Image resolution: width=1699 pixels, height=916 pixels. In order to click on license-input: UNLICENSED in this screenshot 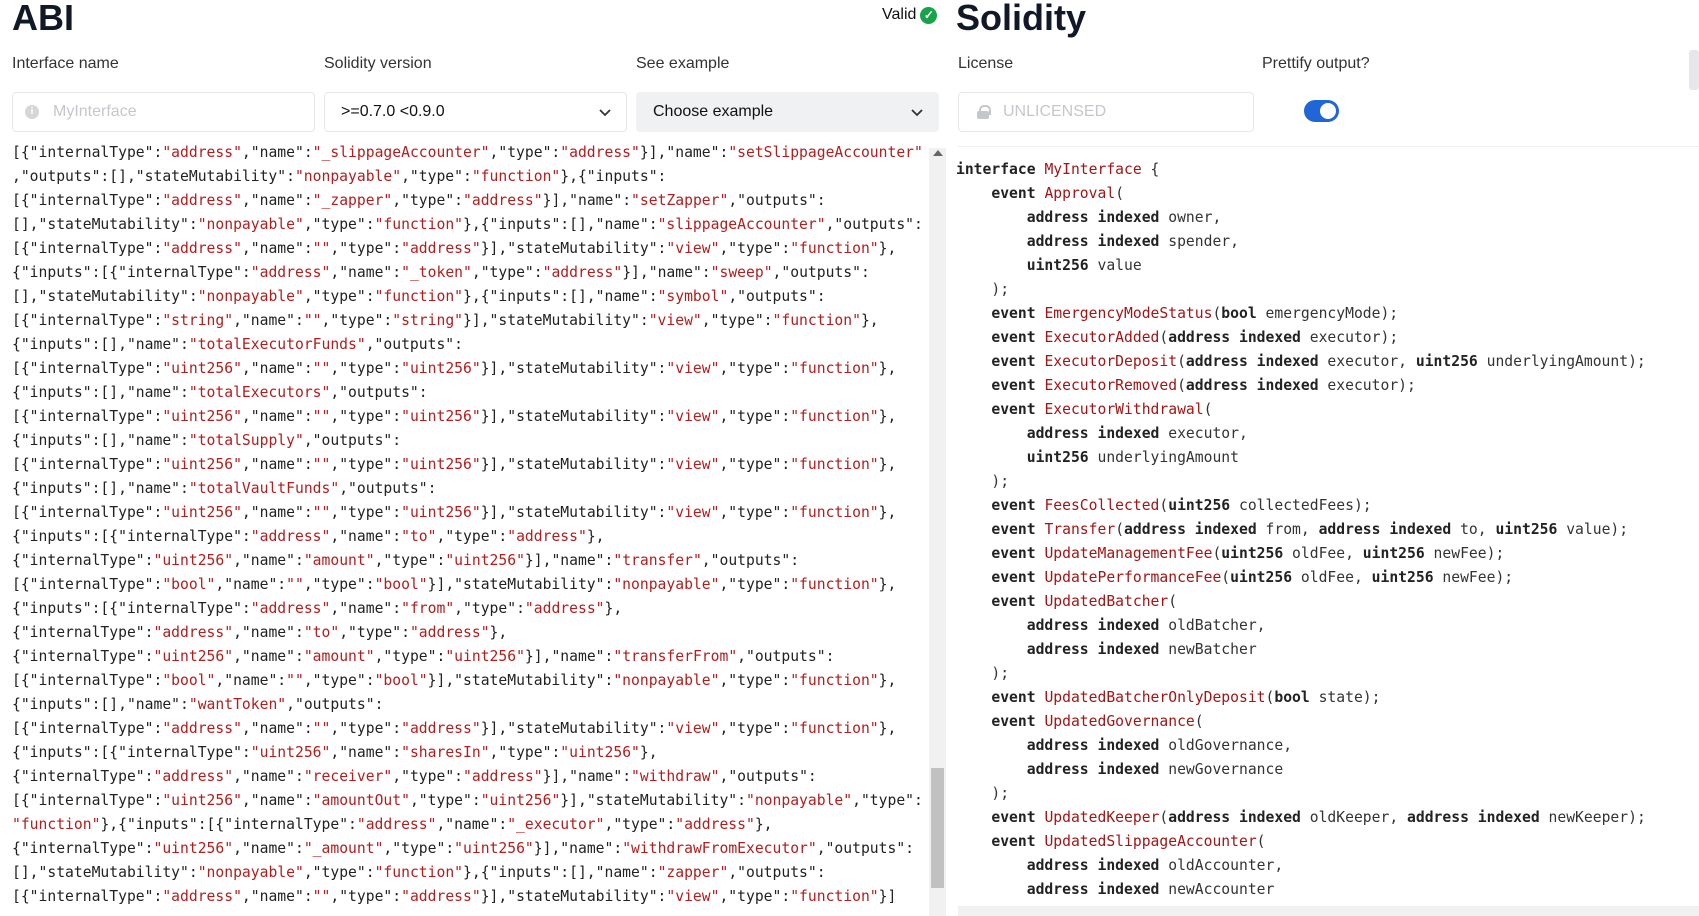, I will do `click(1106, 112)`.